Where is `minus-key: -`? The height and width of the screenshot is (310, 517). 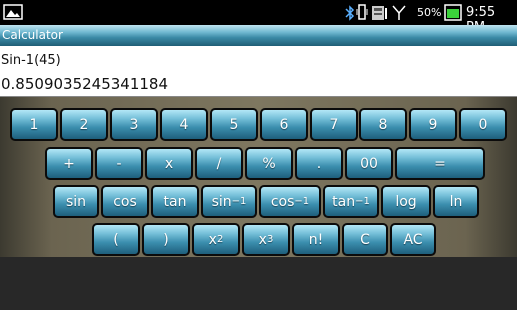
minus-key: - is located at coordinates (119, 163).